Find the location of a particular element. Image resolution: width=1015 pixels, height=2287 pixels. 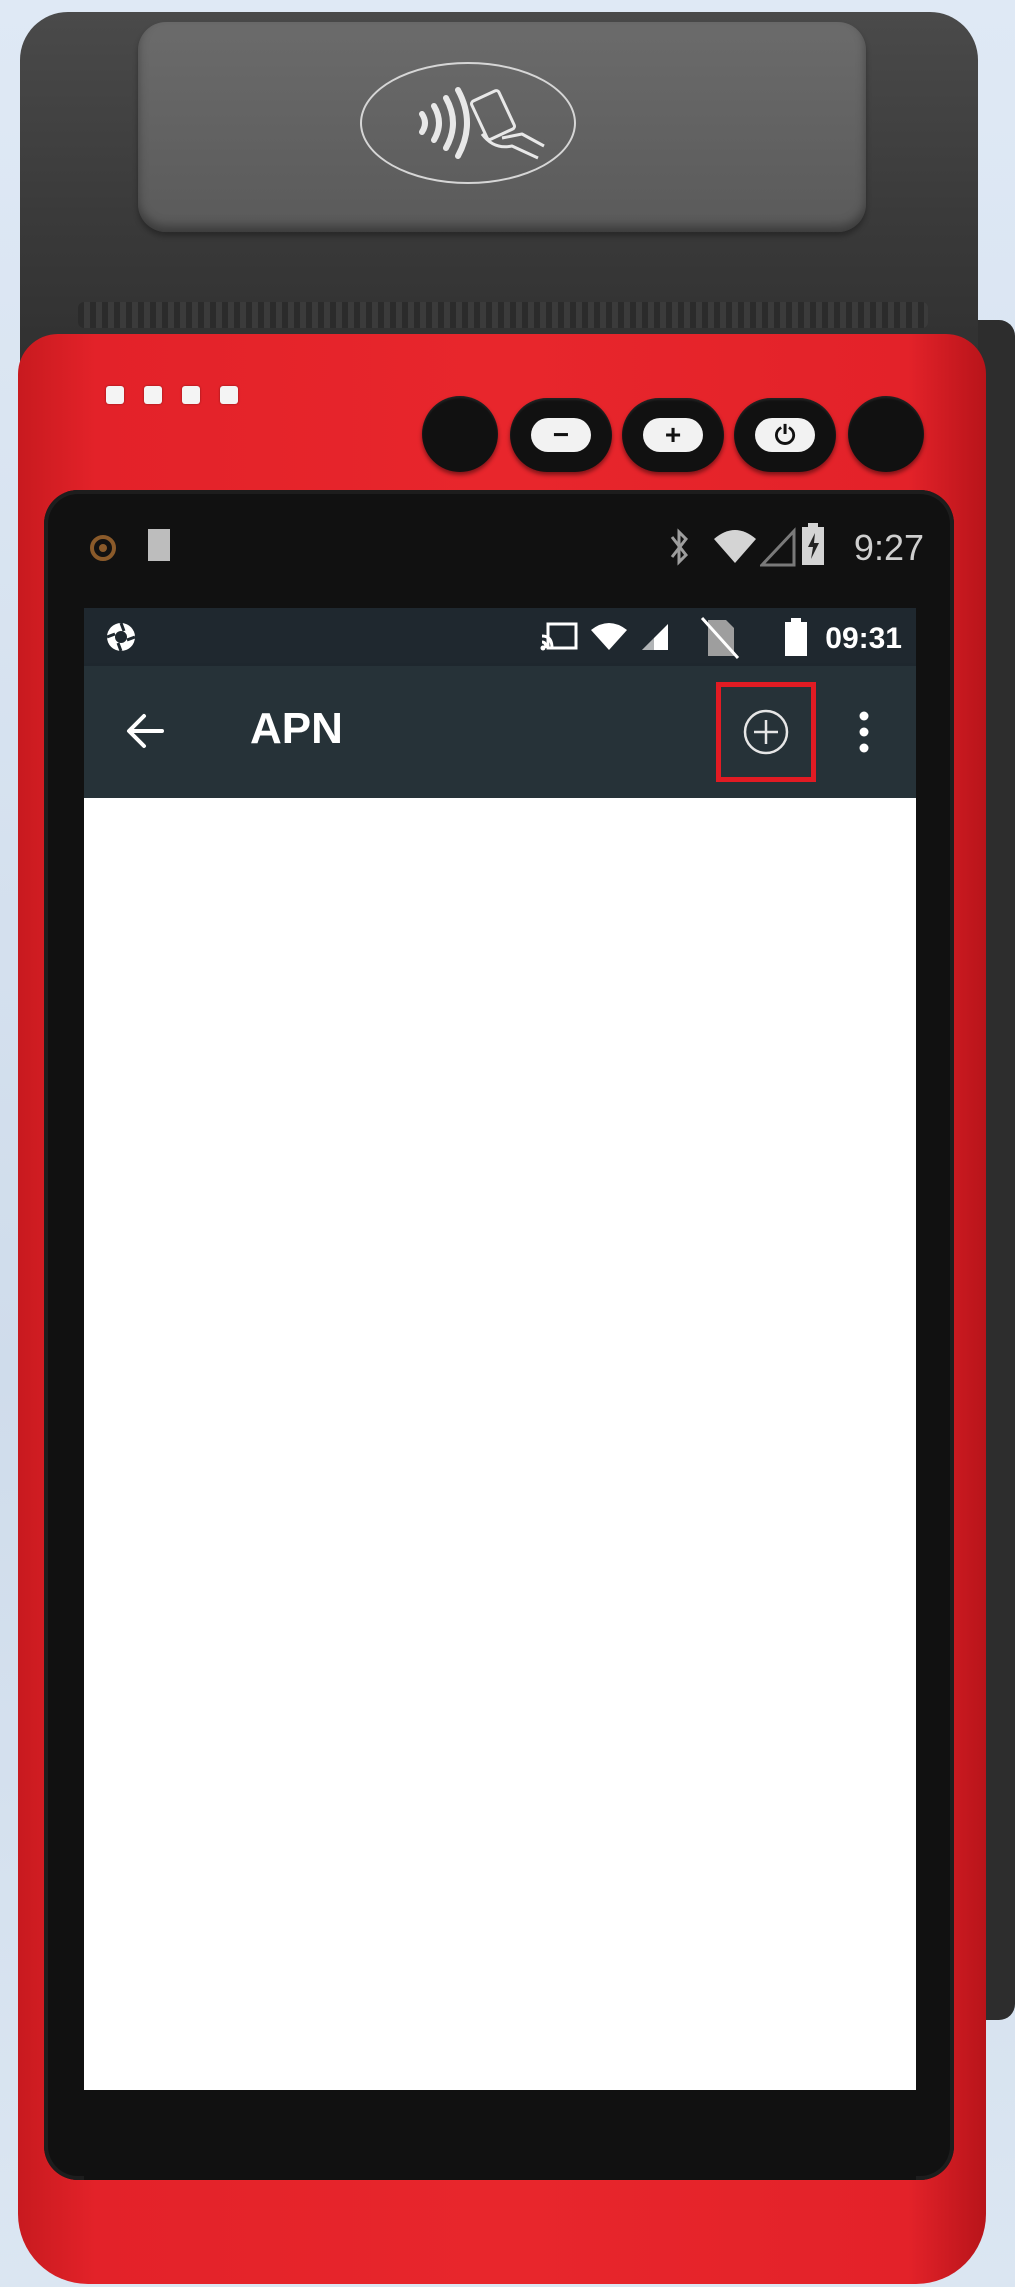

nfc-contactless-area is located at coordinates (468, 123).